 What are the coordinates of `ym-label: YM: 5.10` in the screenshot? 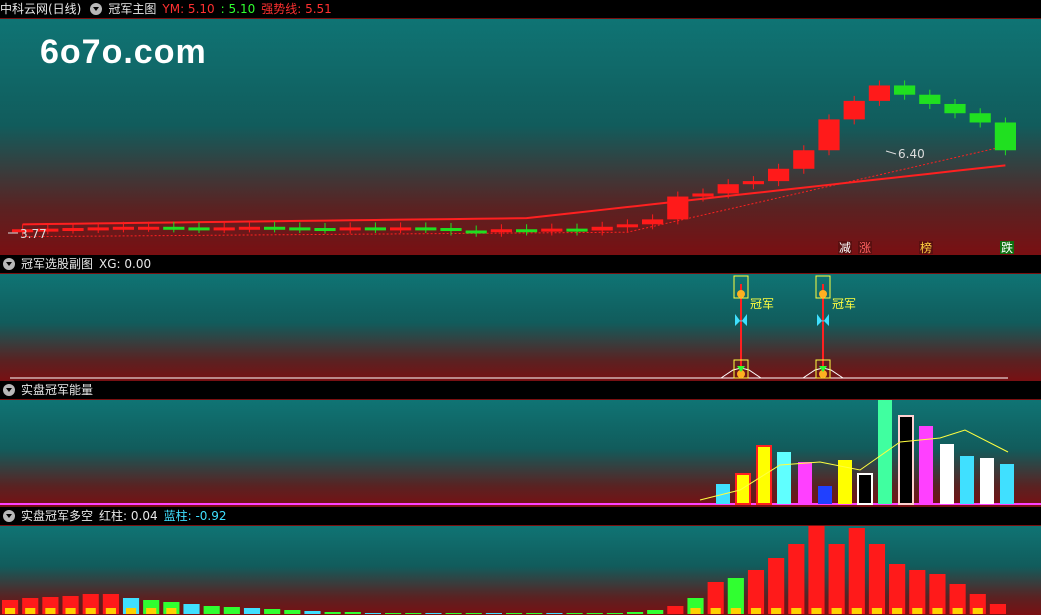 It's located at (188, 9).